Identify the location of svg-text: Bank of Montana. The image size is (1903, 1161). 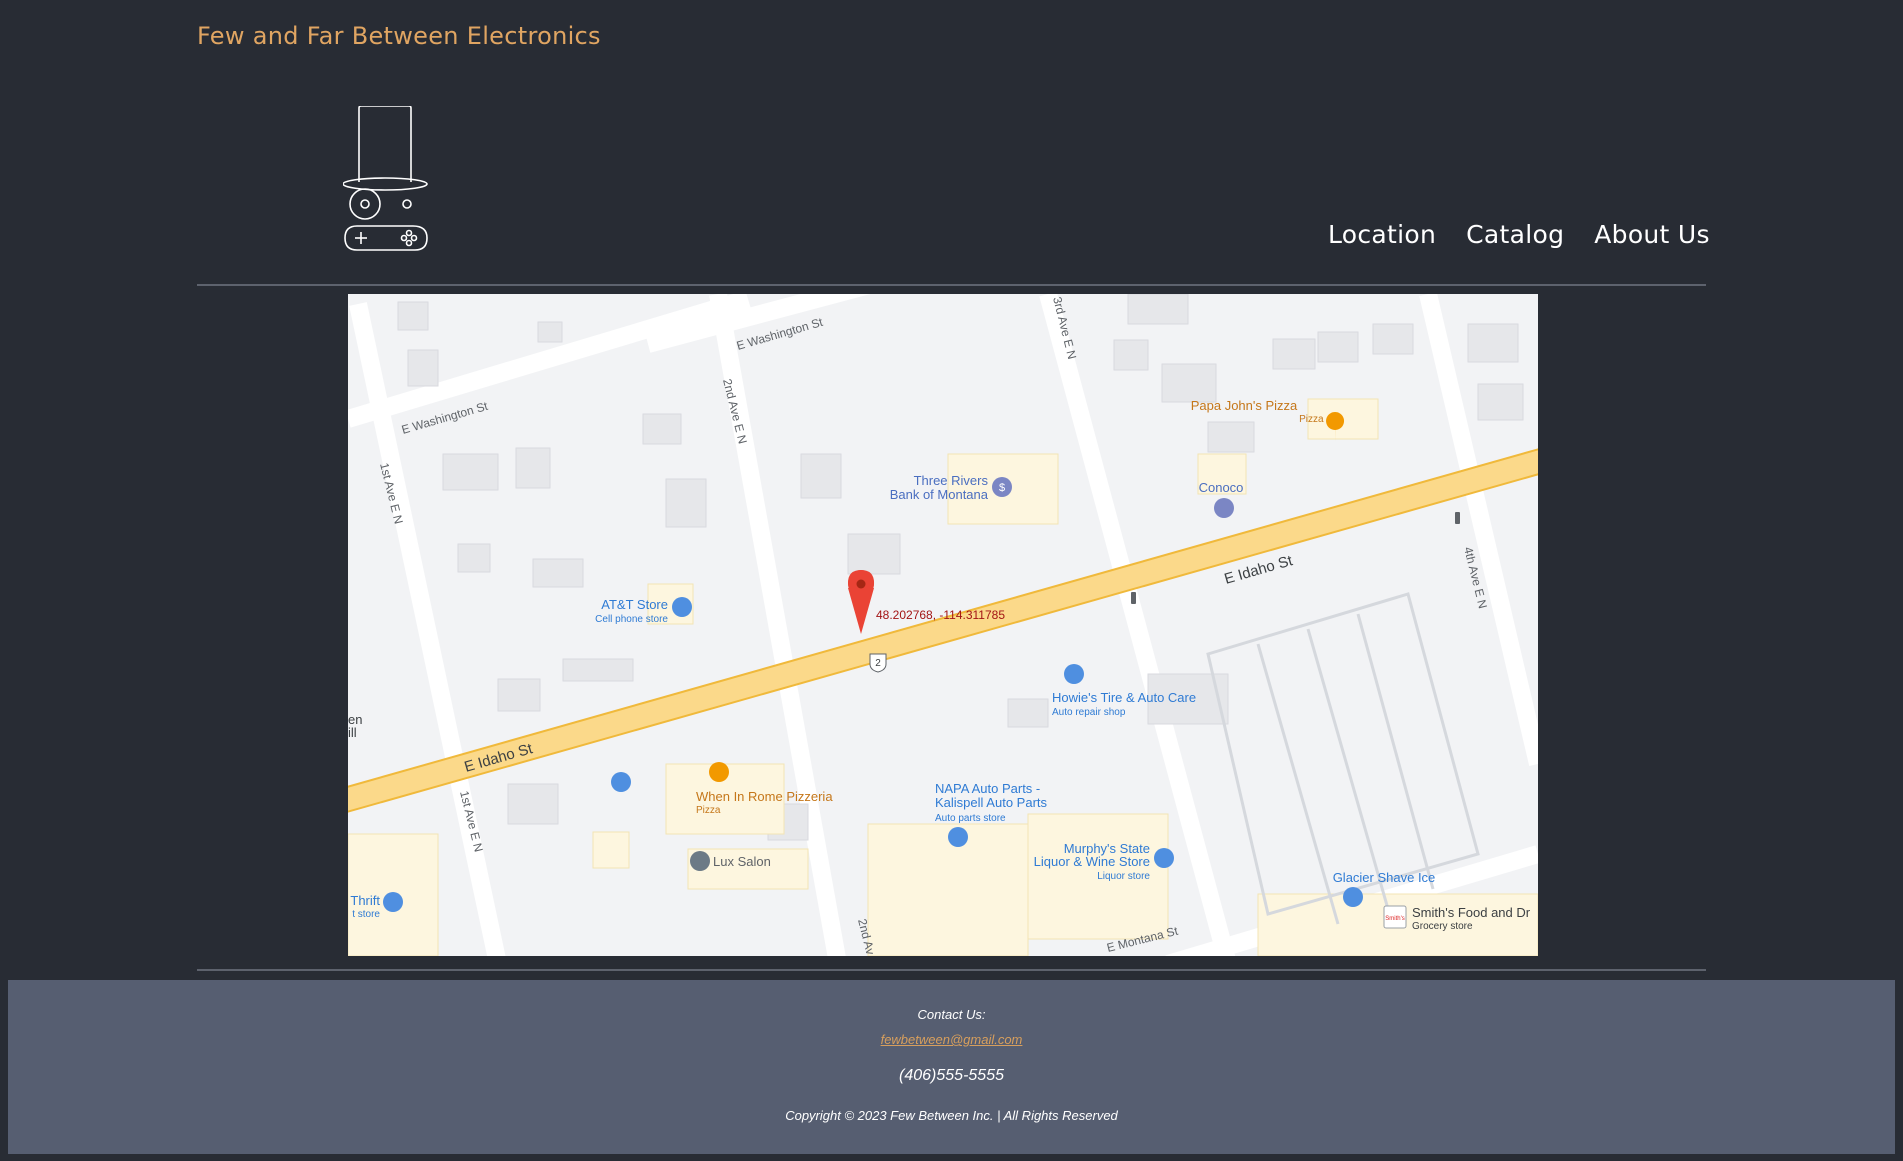
(939, 494).